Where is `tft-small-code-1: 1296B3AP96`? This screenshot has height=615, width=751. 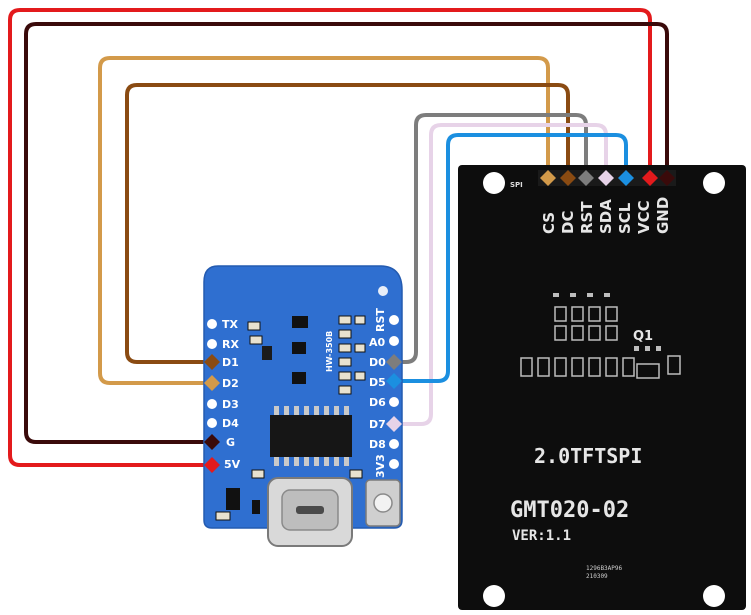
tft-small-code-1: 1296B3AP96 is located at coordinates (604, 568).